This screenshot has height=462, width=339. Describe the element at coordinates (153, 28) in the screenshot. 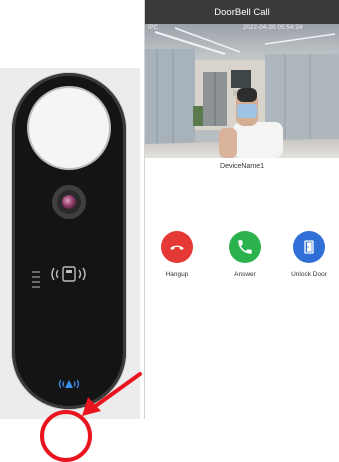

I see `camera-label: IPC` at that location.